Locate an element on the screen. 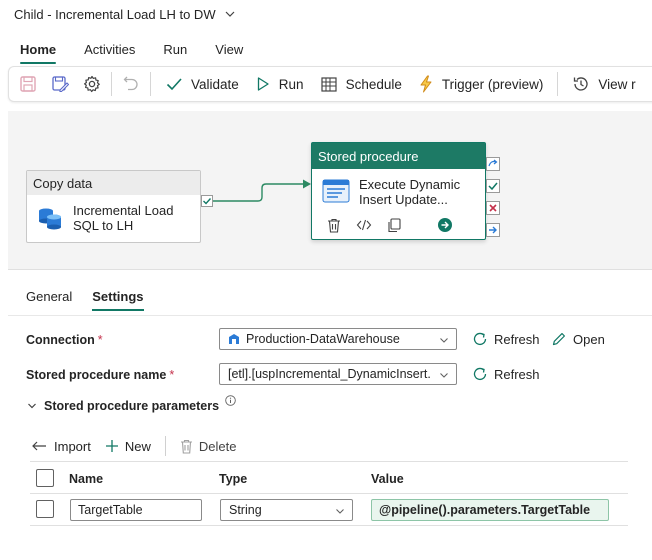 The image size is (652, 560). refresh-sp-button: Refresh is located at coordinates (506, 374).